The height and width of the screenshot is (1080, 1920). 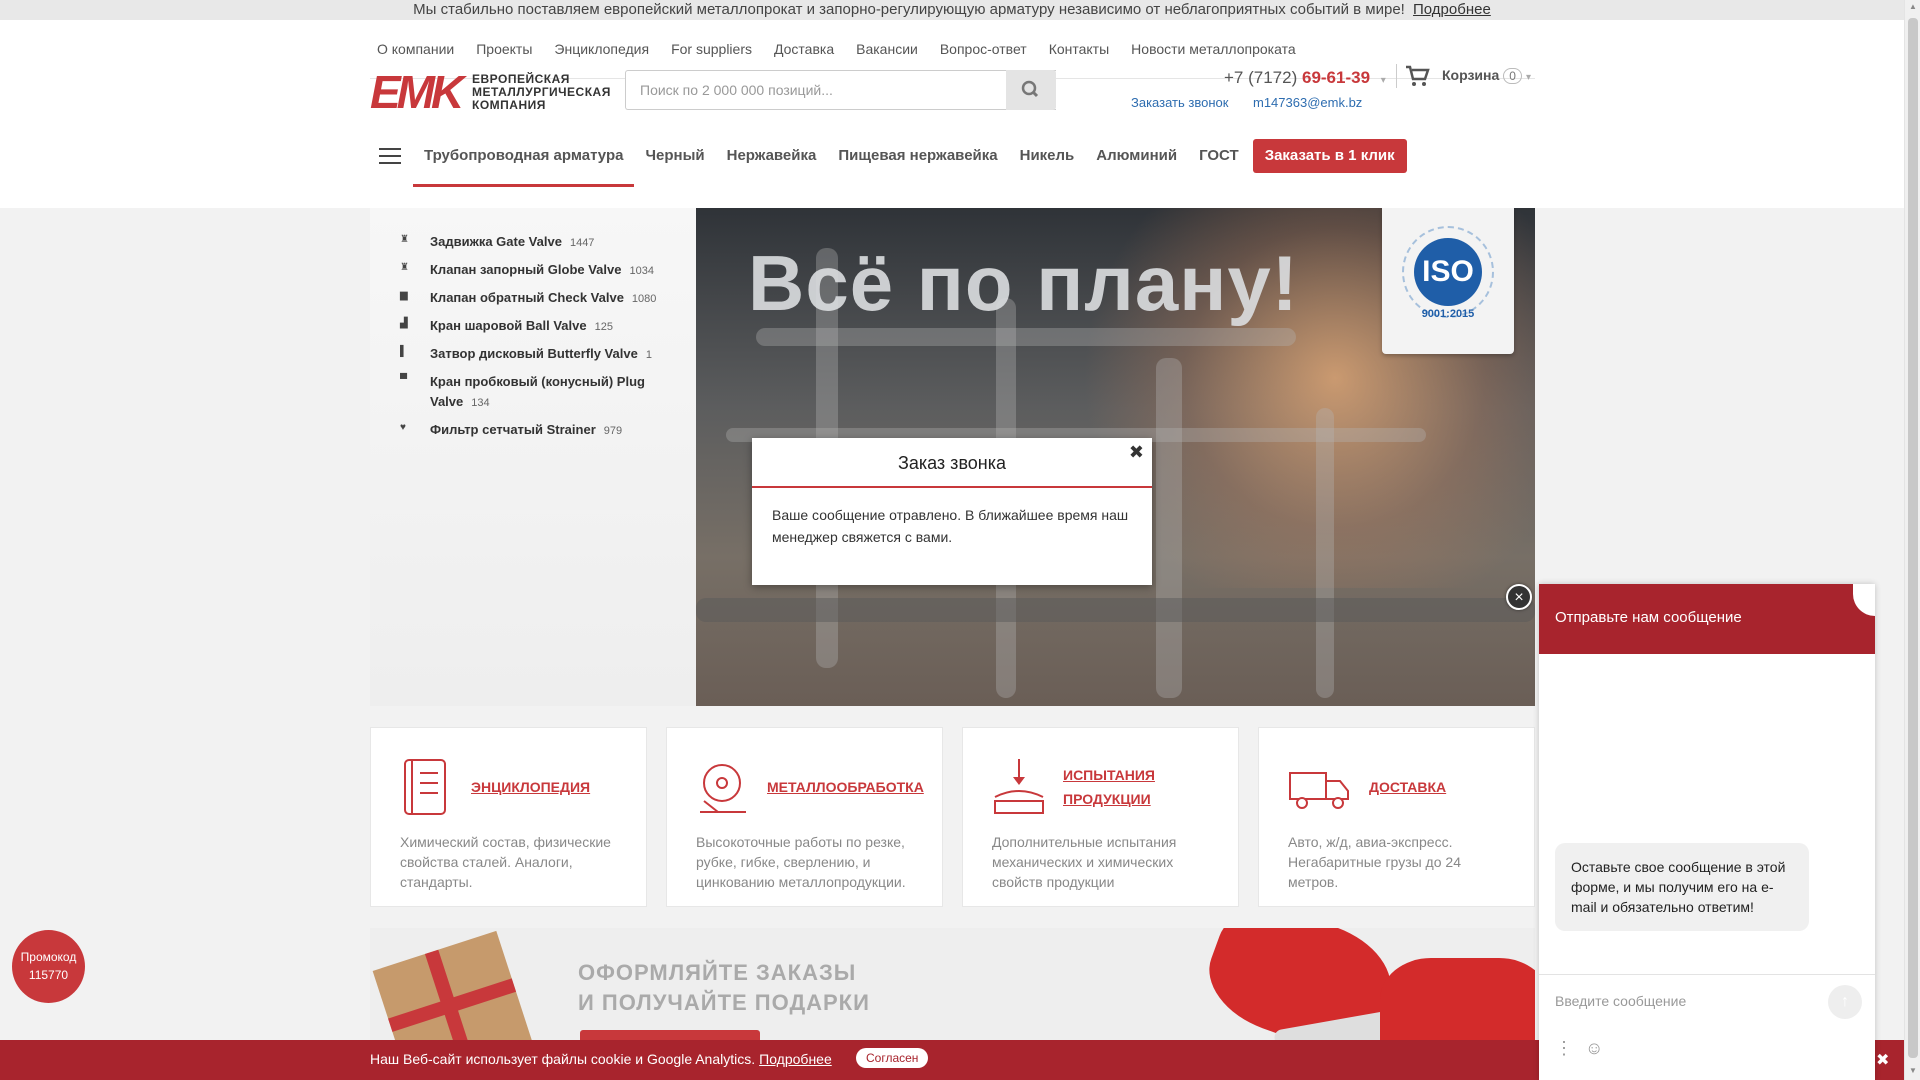 What do you see at coordinates (1417, 76) in the screenshot?
I see `cart-icon` at bounding box center [1417, 76].